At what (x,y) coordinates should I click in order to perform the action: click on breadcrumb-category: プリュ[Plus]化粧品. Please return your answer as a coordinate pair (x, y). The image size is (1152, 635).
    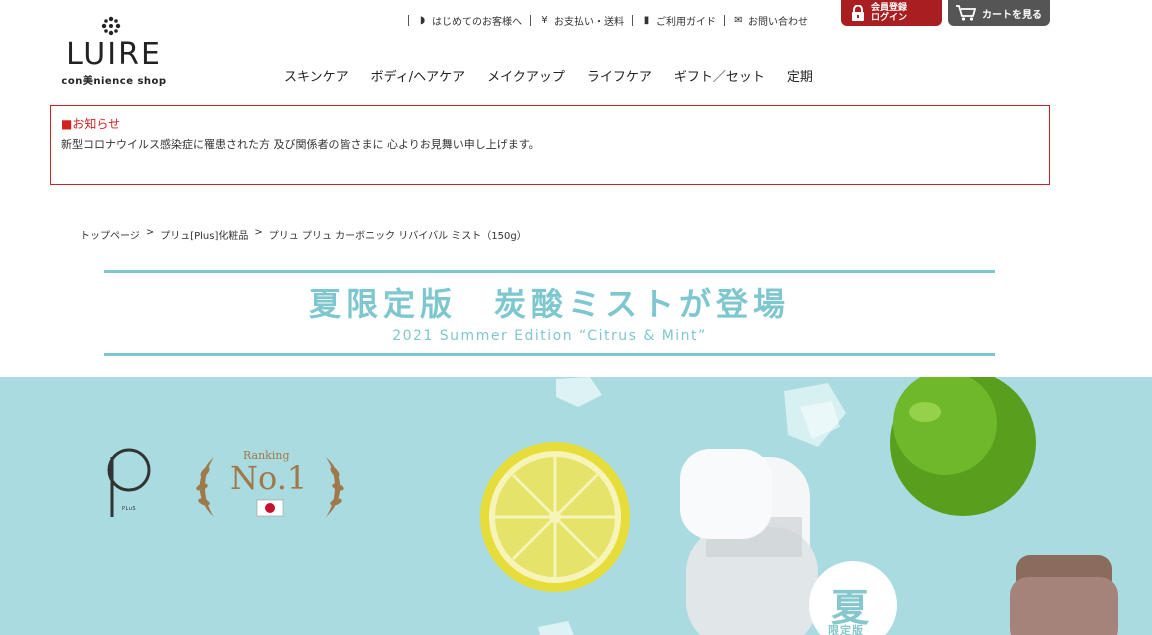
    Looking at the image, I should click on (204, 234).